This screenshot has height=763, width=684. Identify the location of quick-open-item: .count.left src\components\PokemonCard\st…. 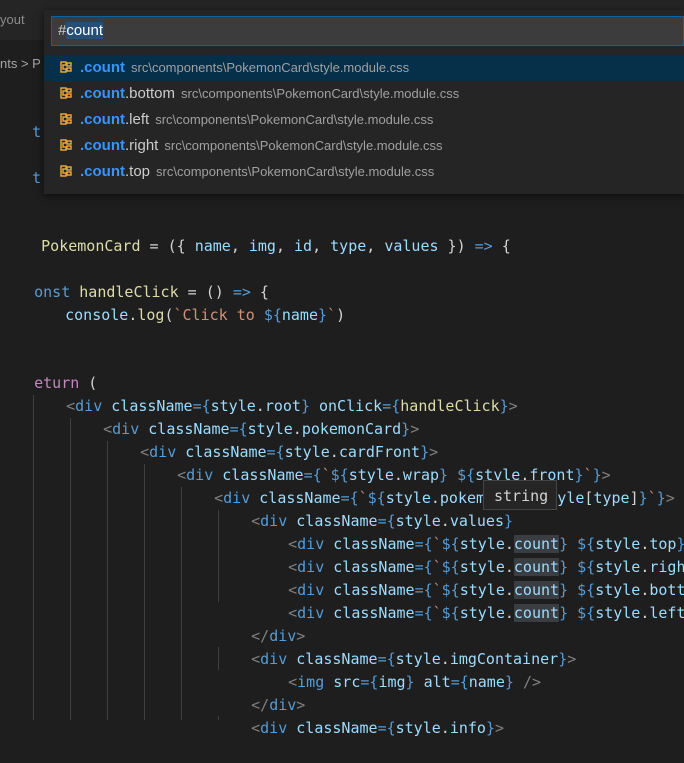
(364, 120).